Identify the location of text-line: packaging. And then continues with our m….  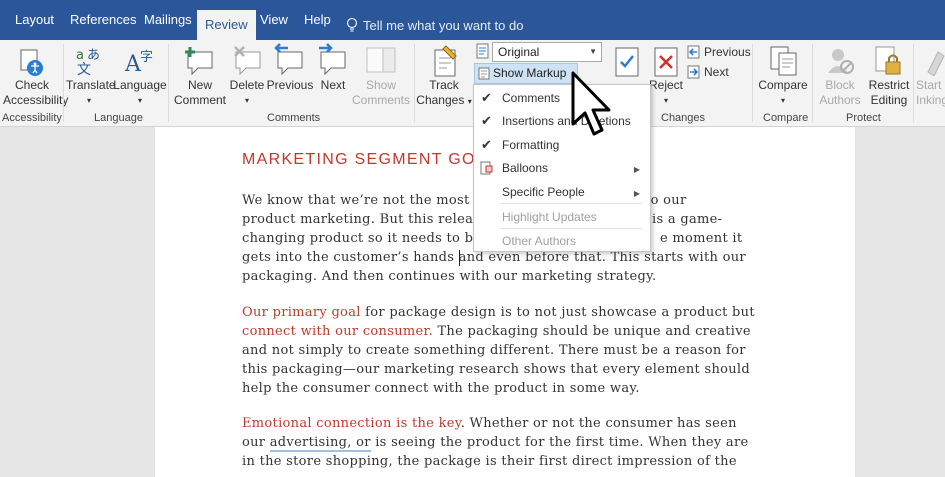
(449, 276).